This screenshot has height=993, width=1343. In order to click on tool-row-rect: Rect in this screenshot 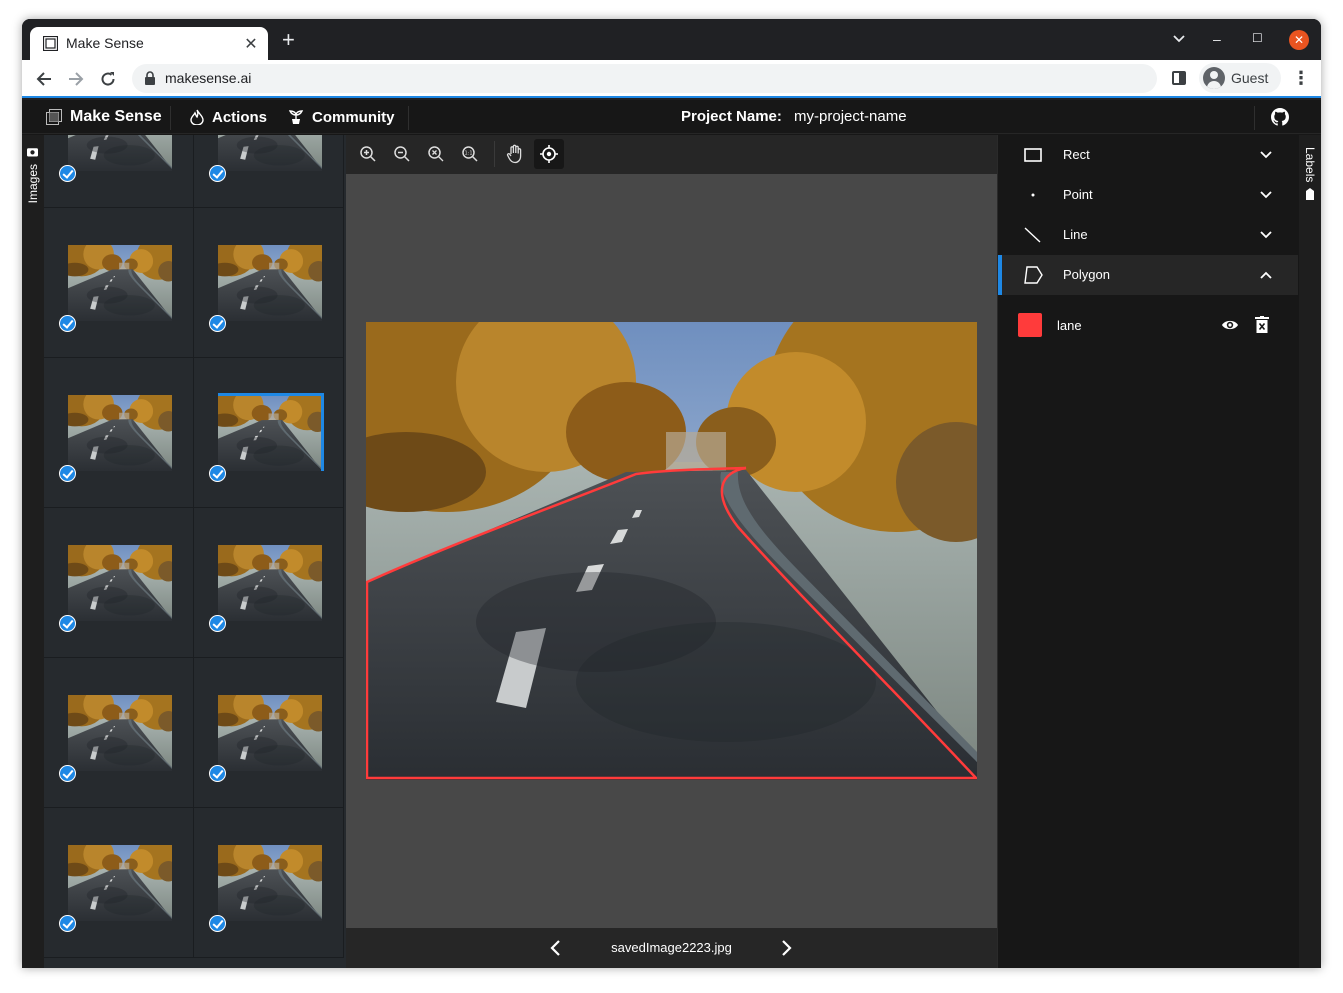, I will do `click(1148, 155)`.